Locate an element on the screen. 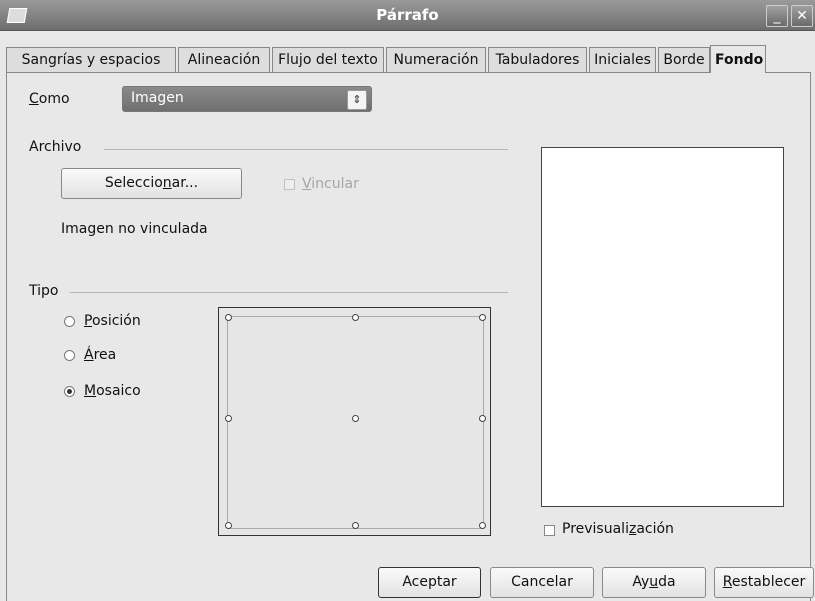 The width and height of the screenshot is (815, 601). tab-sangrias: Sangrías y espacios is located at coordinates (91, 59).